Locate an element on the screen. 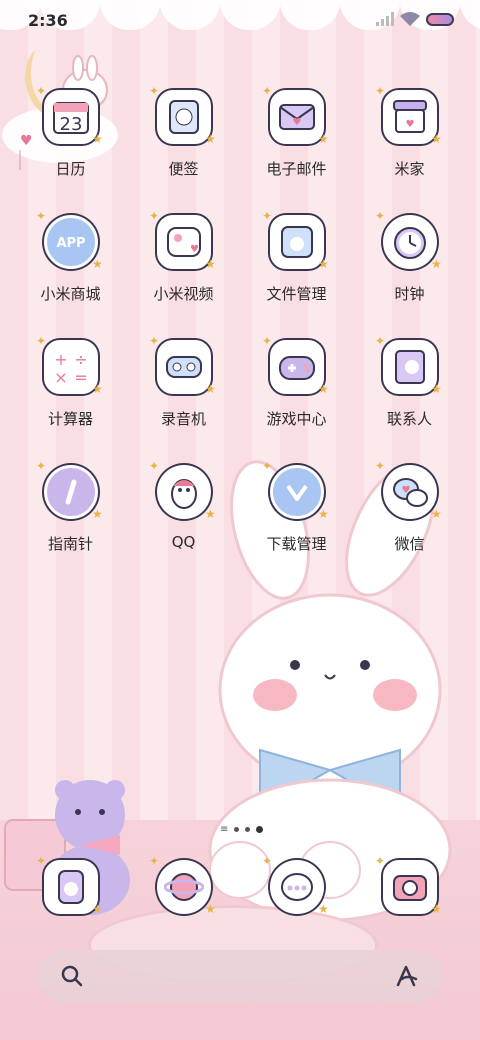 This screenshot has height=1040, width=480. dock-camera: ✦ ★ is located at coordinates (409, 895).